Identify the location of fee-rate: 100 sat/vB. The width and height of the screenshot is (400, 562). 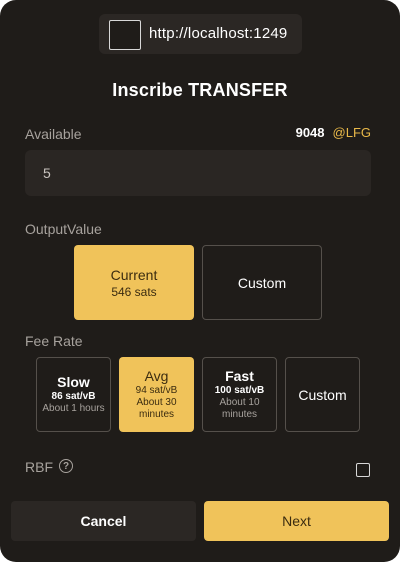
(239, 390).